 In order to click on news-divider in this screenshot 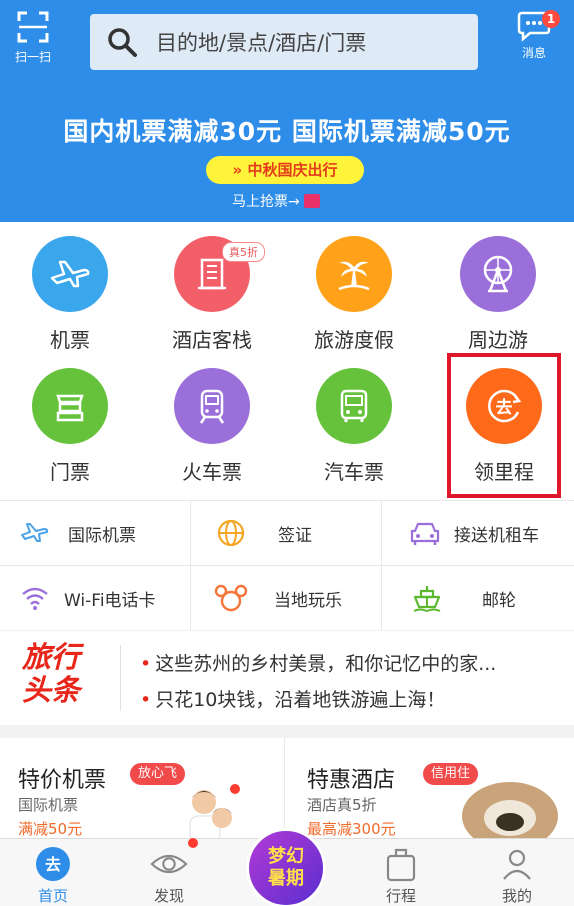, I will do `click(120, 678)`.